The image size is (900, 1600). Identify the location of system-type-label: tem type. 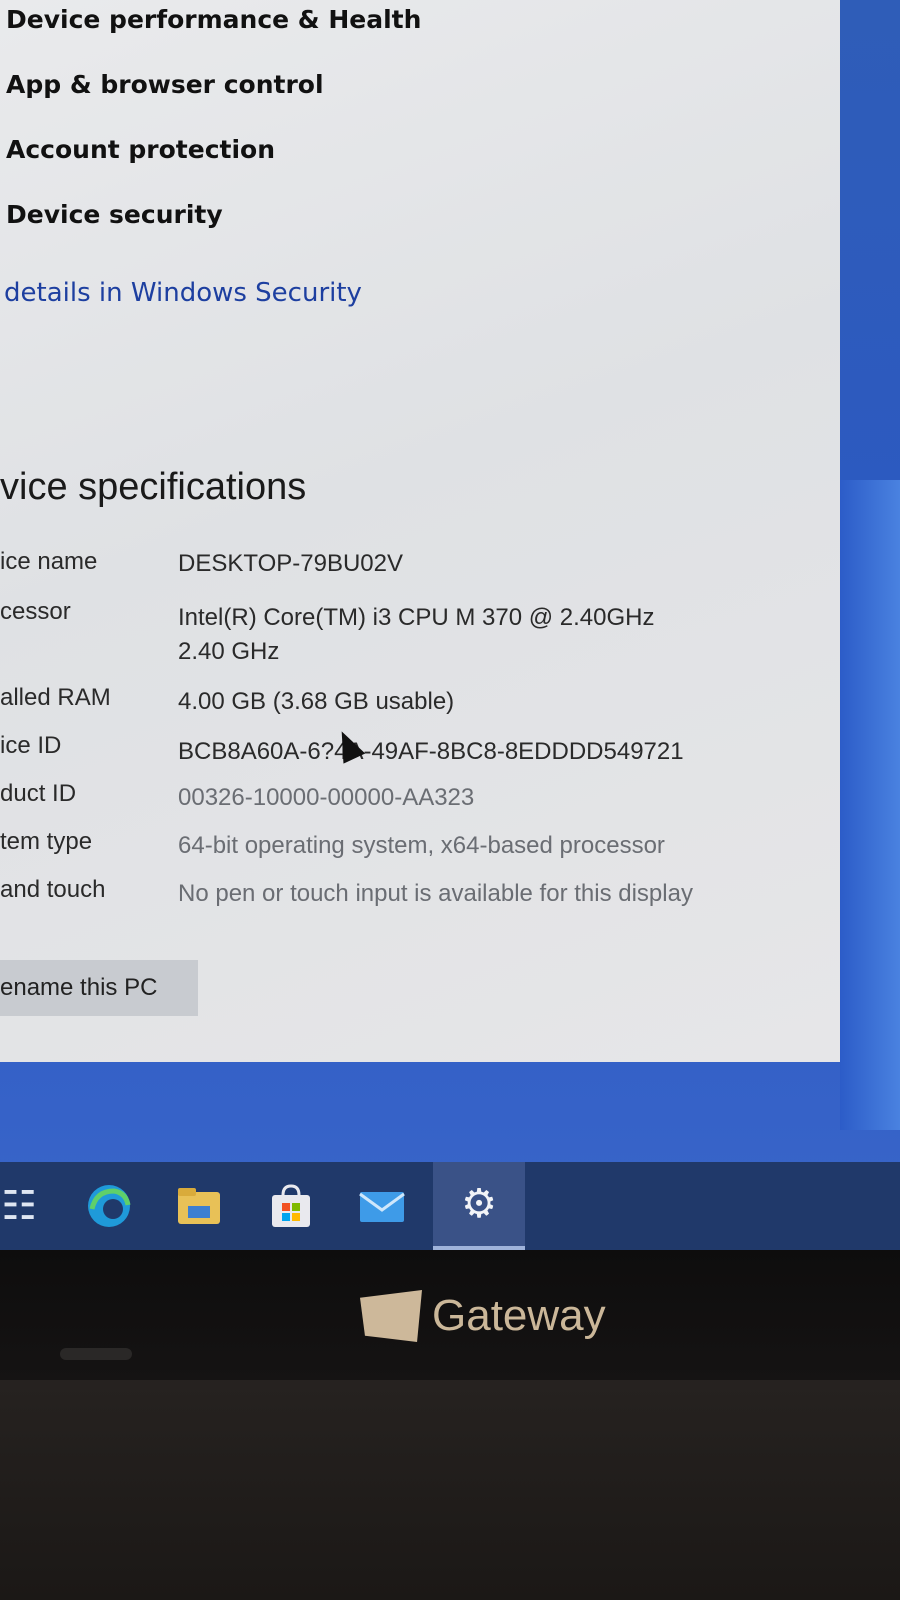
(46, 841).